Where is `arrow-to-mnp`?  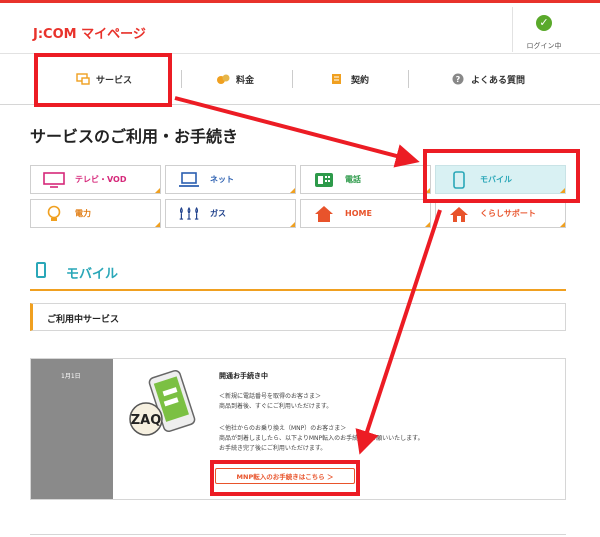
arrow-to-mnp is located at coordinates (398, 332).